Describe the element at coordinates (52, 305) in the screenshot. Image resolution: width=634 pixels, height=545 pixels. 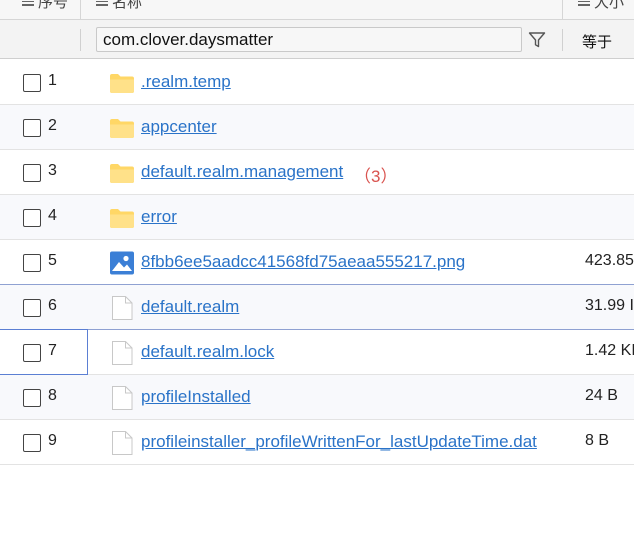
I see `row-index: 6` at that location.